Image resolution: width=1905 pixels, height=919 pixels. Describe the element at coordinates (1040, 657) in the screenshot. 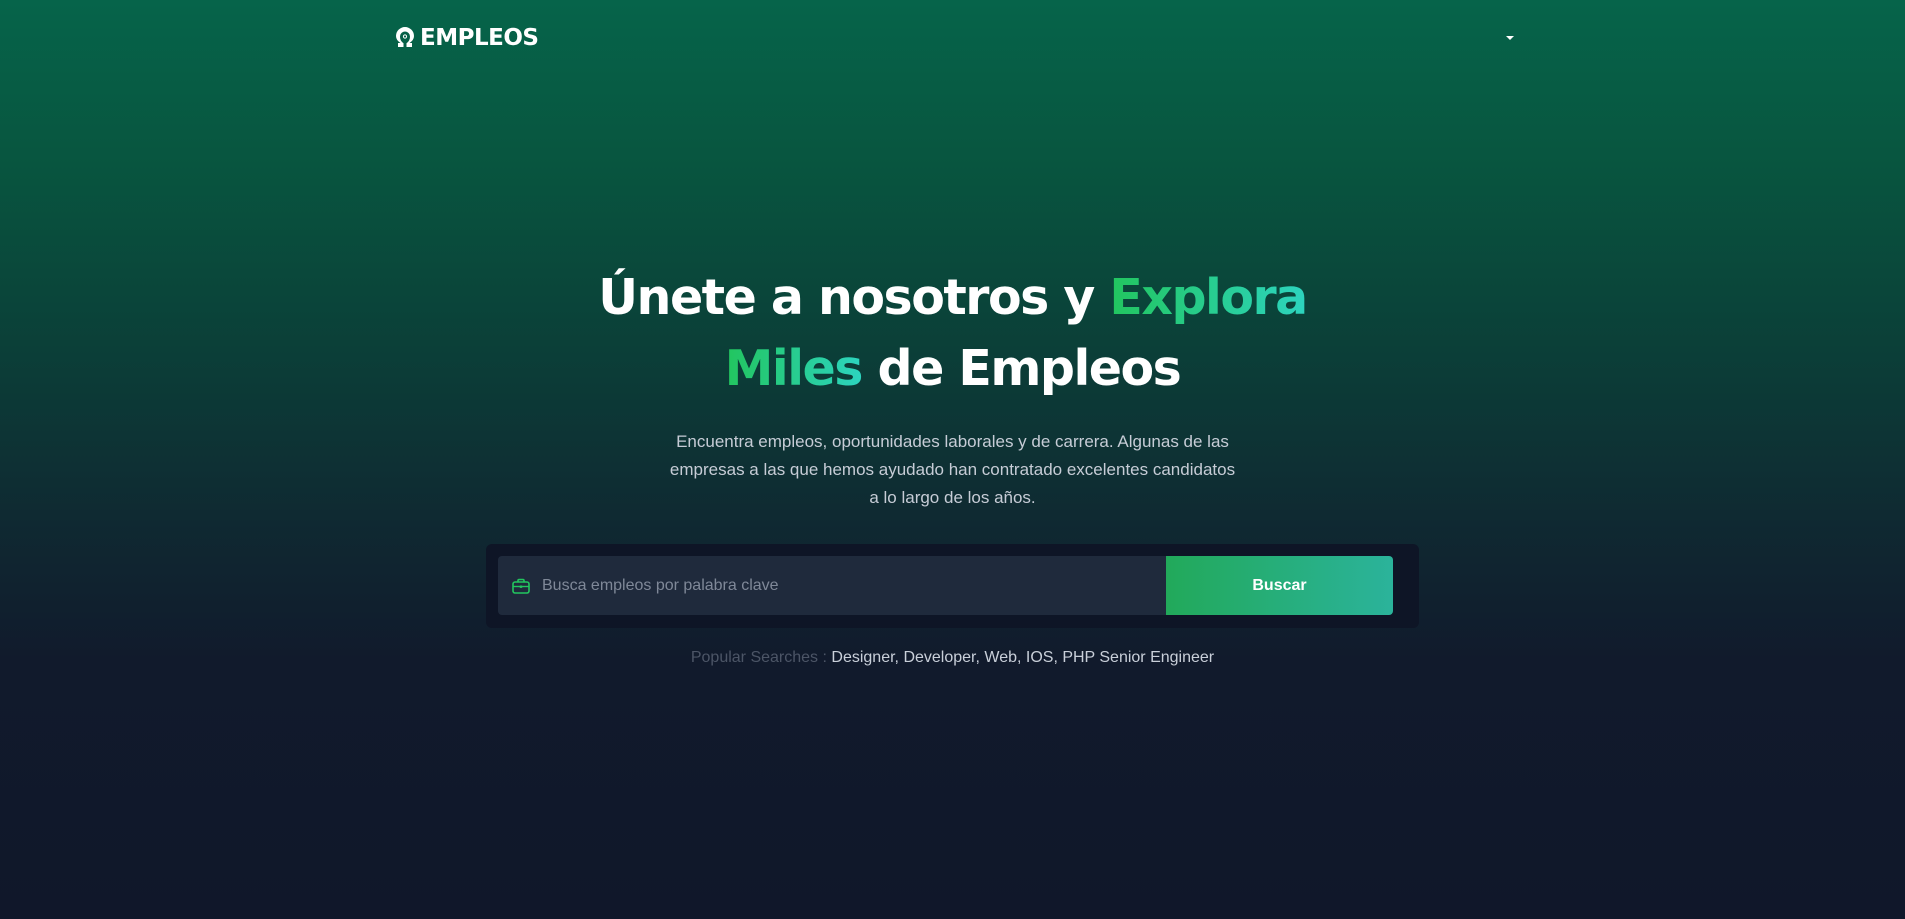

I see `popular-search-link: IOS` at that location.